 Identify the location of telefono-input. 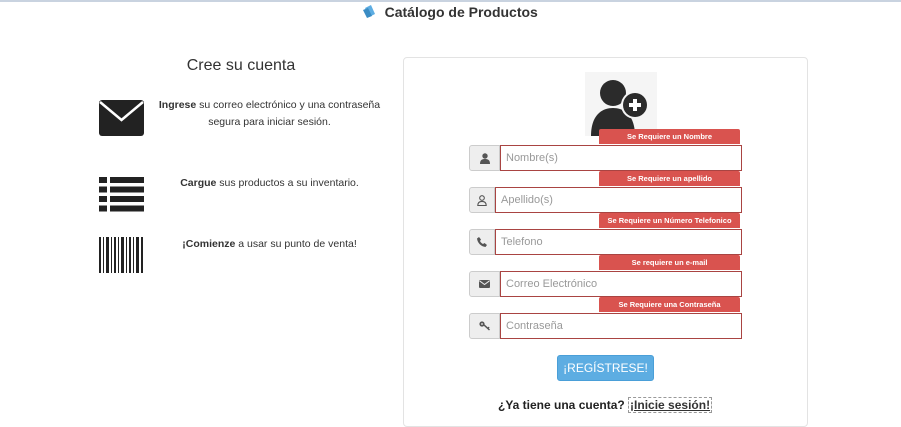
(618, 242).